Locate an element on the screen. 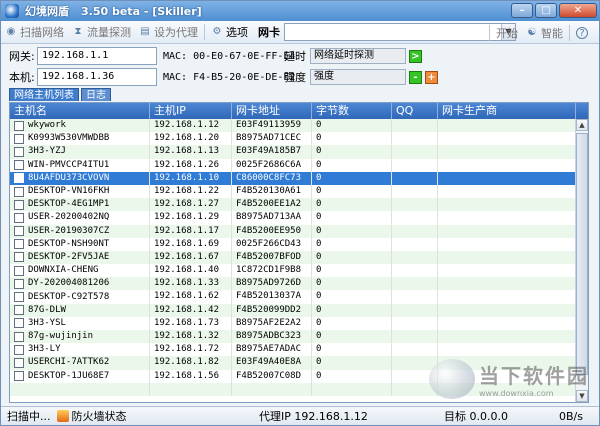 The width and height of the screenshot is (600, 426). local-mac: MAC: F4-B5-20-0E-DE-E2 is located at coordinates (229, 77).